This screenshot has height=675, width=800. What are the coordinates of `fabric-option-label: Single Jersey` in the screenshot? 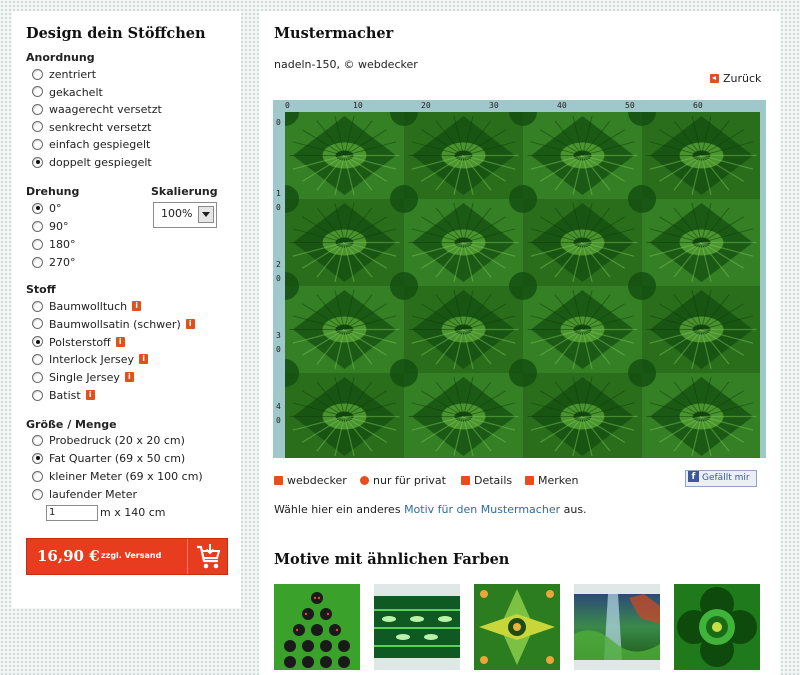 It's located at (84, 378).